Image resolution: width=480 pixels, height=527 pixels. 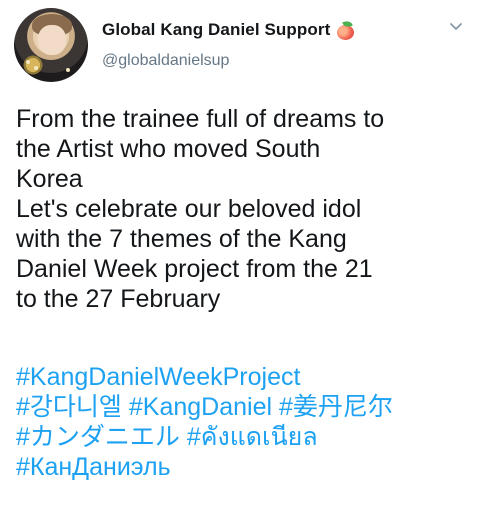 What do you see at coordinates (345, 29) in the screenshot?
I see `peach-icon` at bounding box center [345, 29].